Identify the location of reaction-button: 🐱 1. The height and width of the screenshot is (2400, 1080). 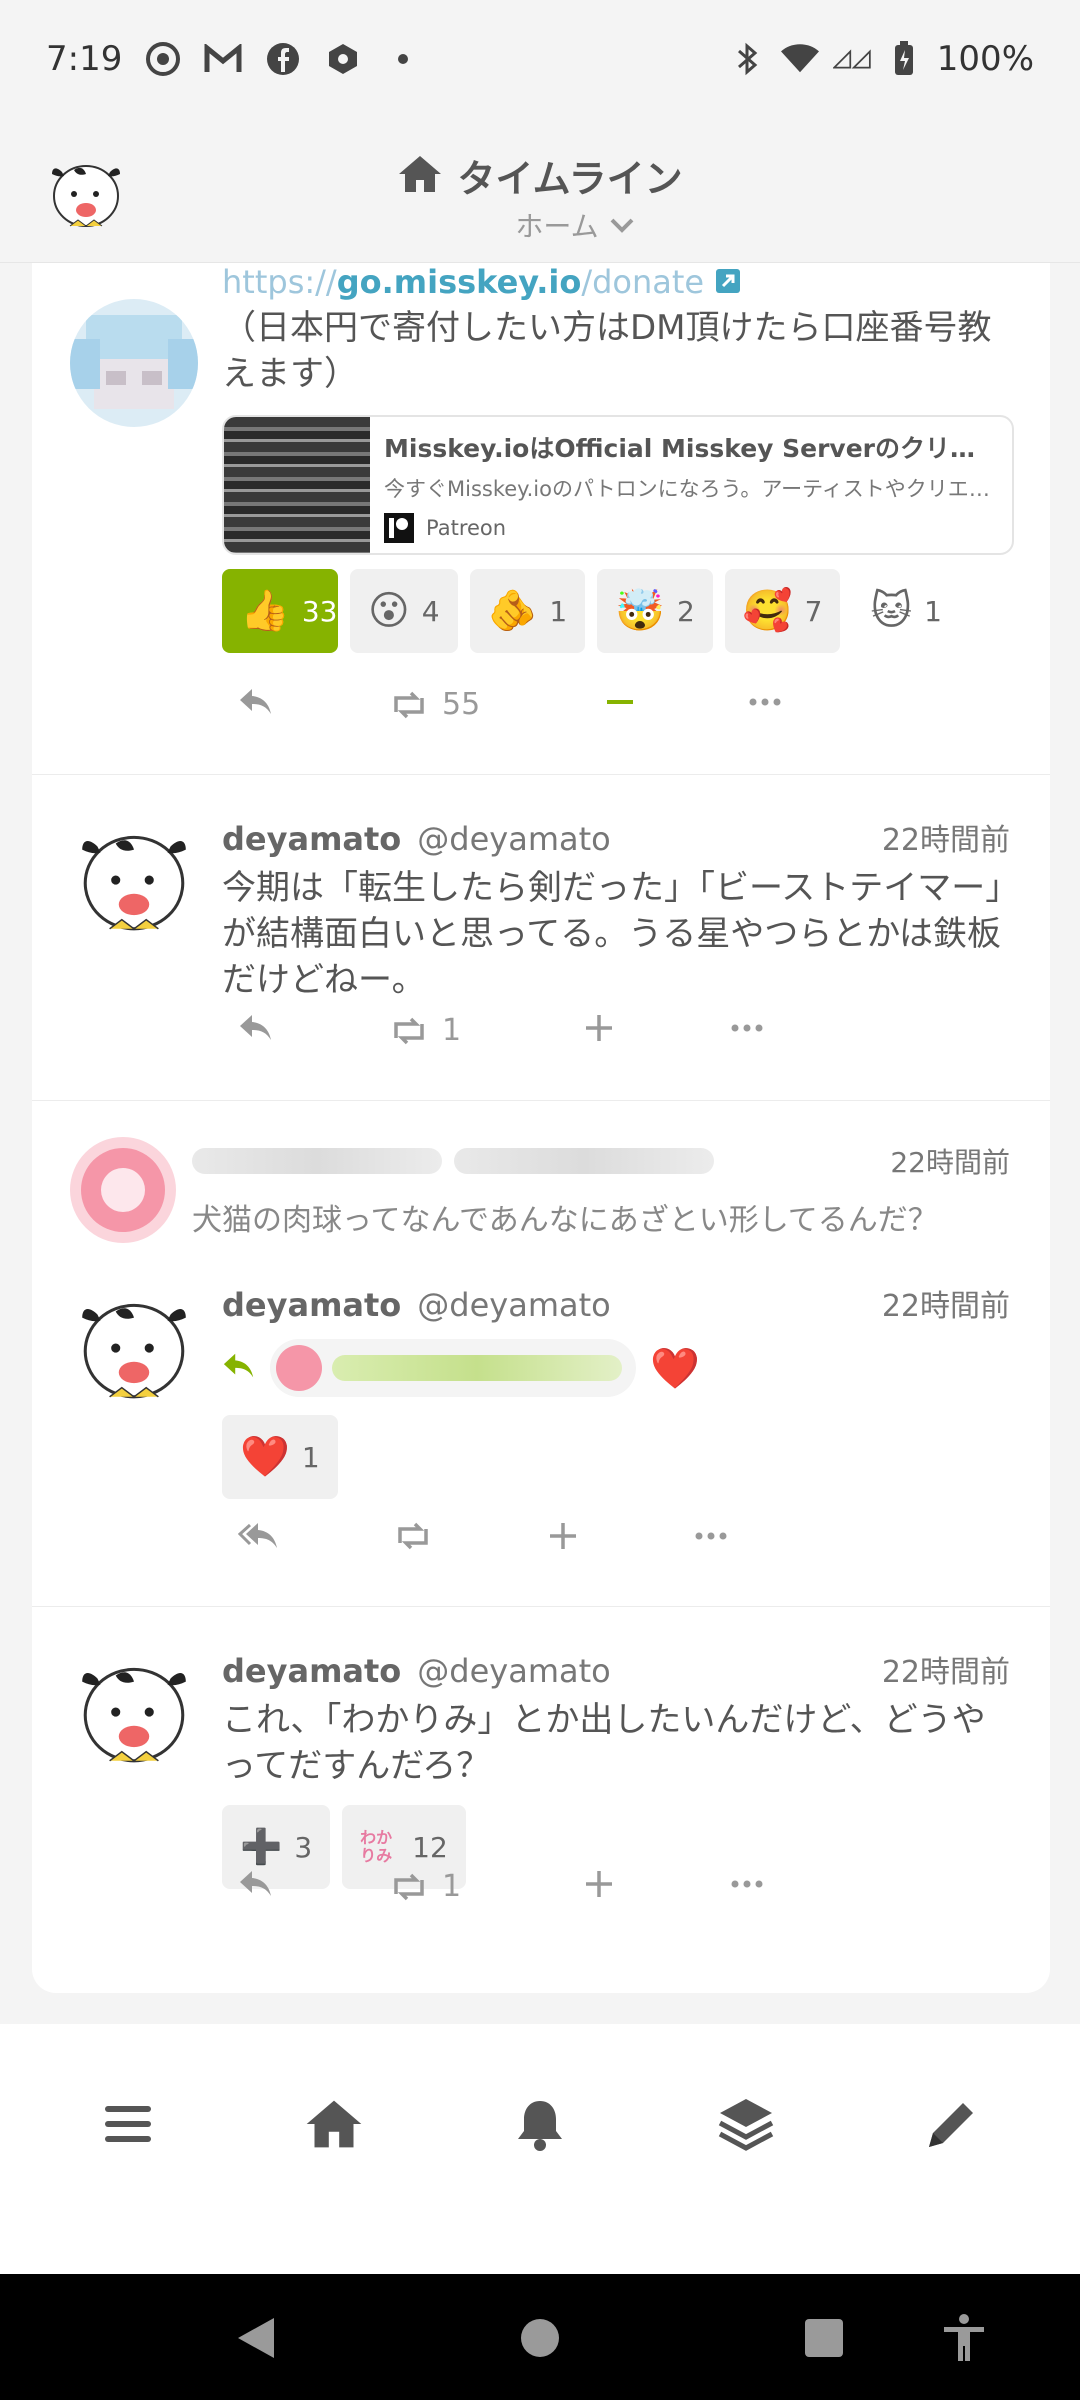
(906, 611).